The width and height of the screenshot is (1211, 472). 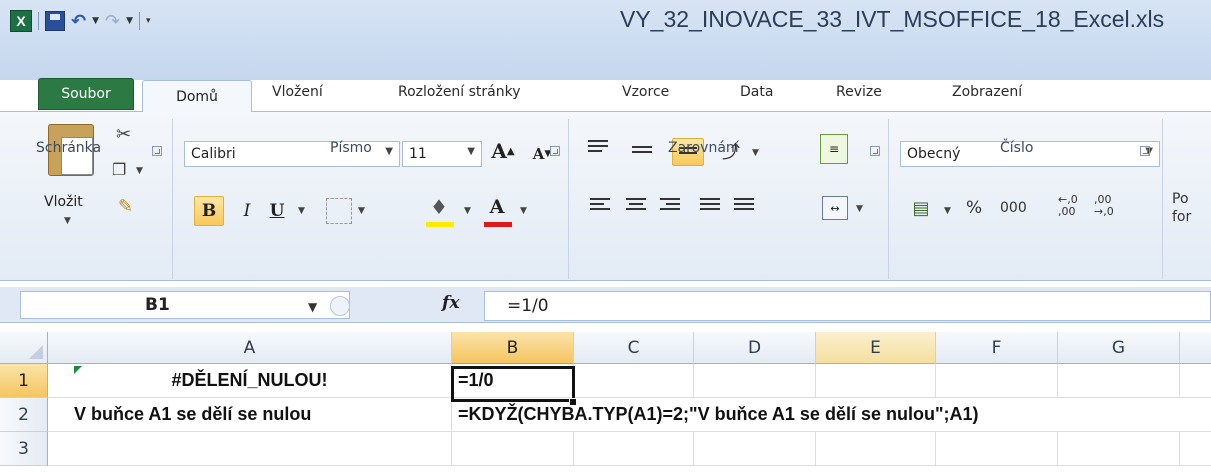 What do you see at coordinates (497, 207) in the screenshot?
I see `font-color-button: A` at bounding box center [497, 207].